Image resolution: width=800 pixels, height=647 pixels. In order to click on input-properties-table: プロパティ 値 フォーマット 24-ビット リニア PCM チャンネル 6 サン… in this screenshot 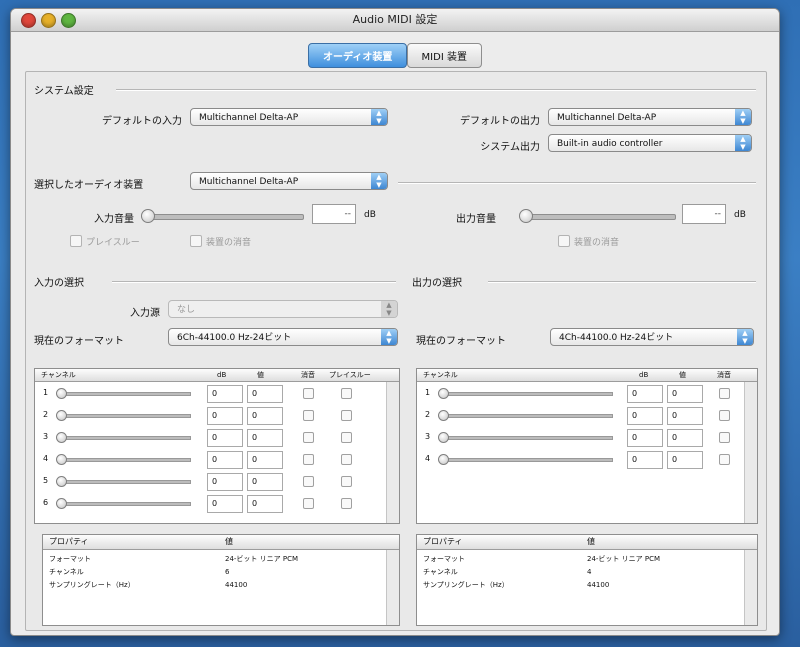, I will do `click(221, 580)`.